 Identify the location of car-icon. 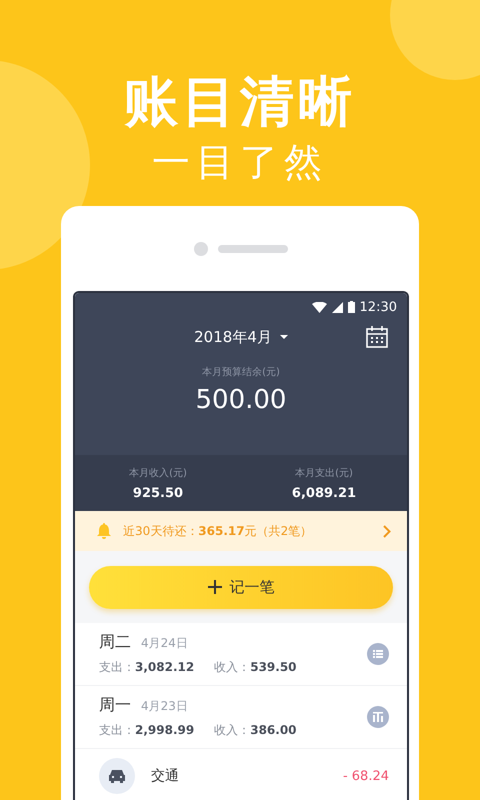
(117, 776).